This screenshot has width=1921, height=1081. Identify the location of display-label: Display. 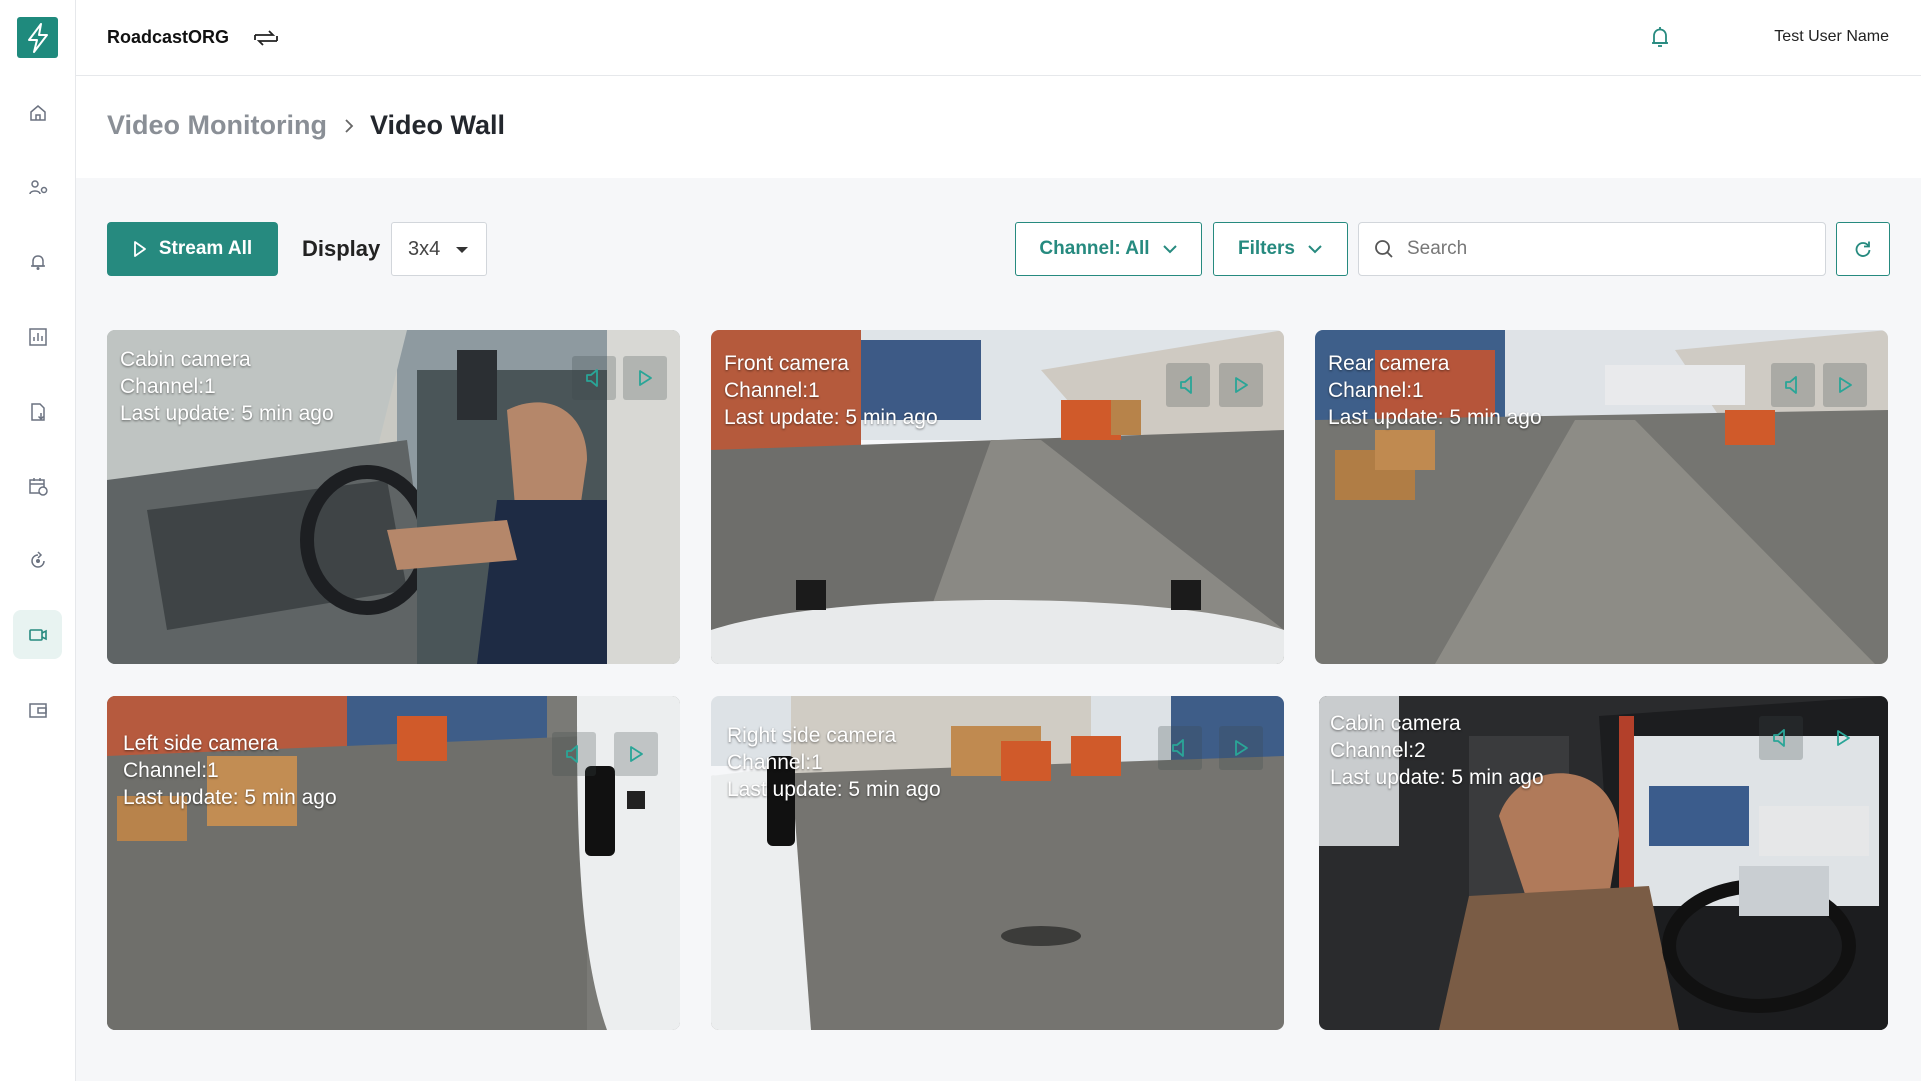
(341, 248).